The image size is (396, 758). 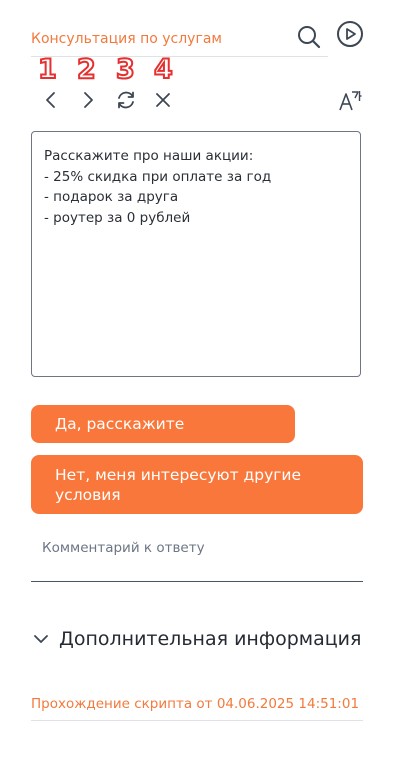 I want to click on message-line: - 25% скидка при оплате за год, so click(x=158, y=176).